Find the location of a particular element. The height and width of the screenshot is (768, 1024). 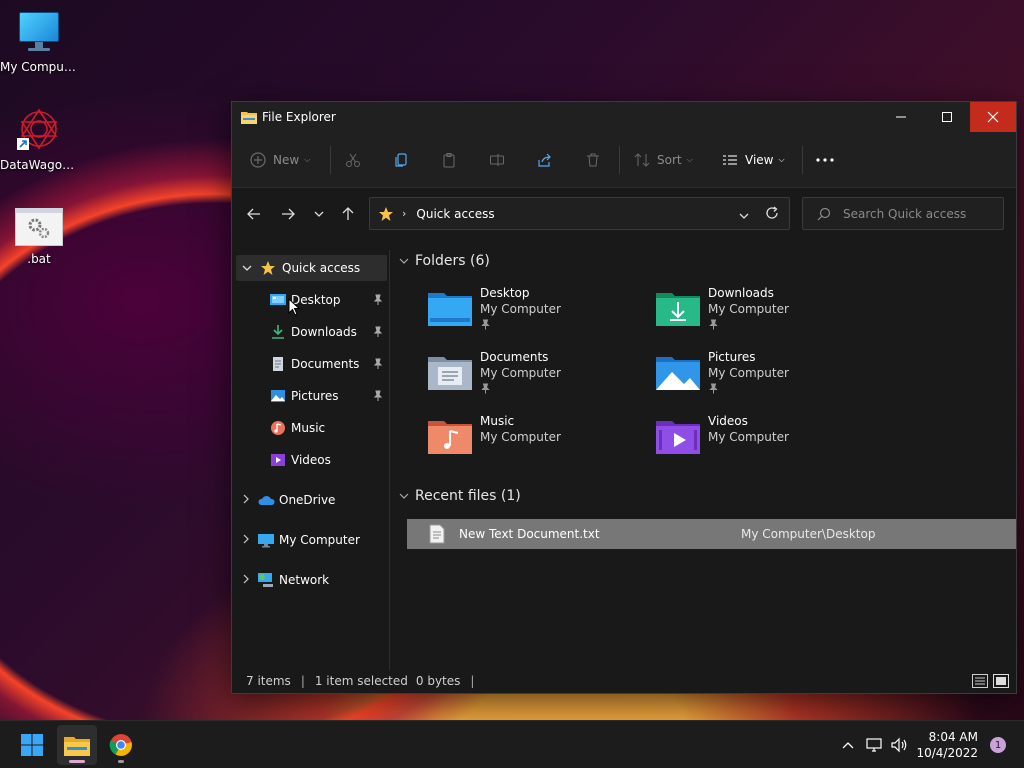

folder-tile-pictures: Pictures My Computer is located at coordinates (766, 378).